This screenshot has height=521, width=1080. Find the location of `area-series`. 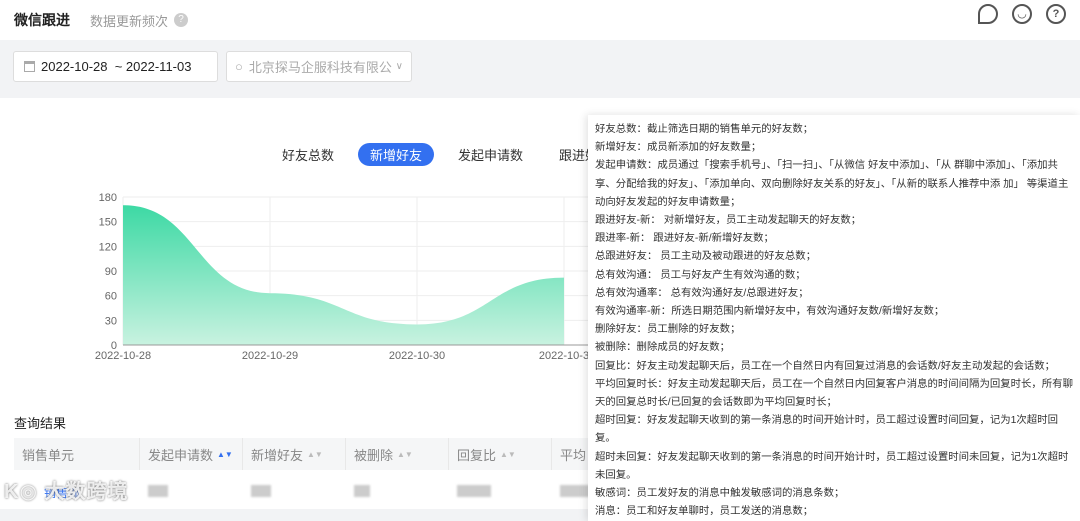

area-series is located at coordinates (343, 275).